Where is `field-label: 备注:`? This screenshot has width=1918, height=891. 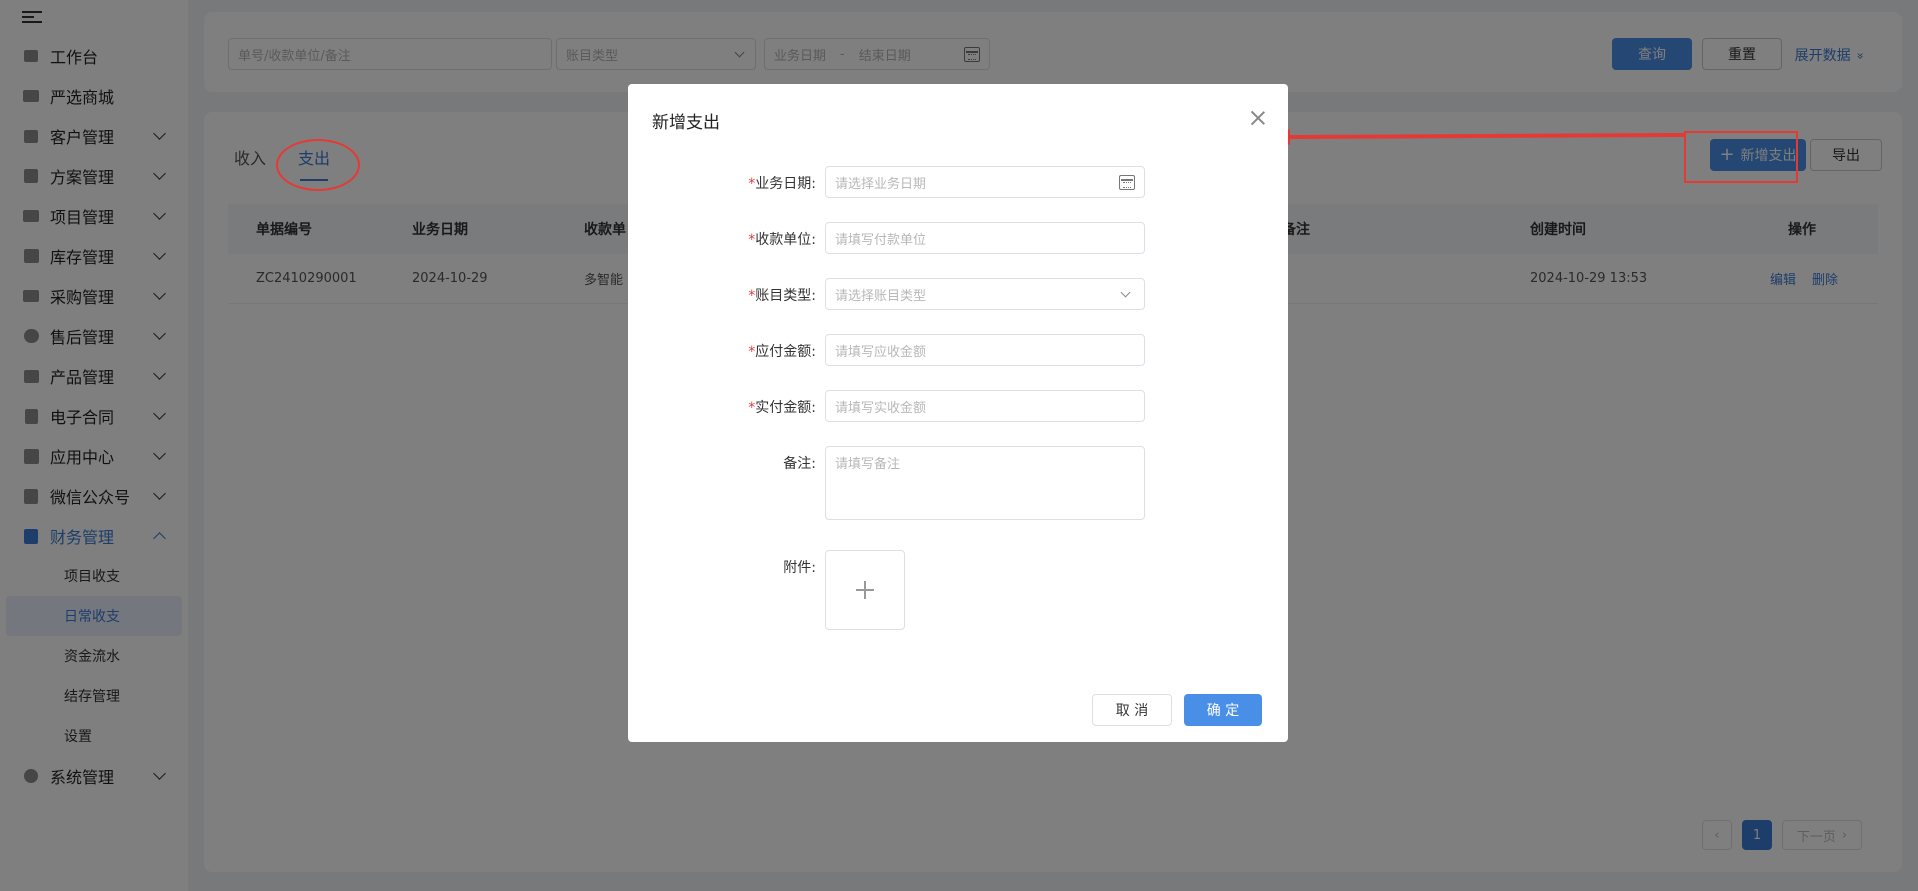 field-label: 备注: is located at coordinates (799, 464).